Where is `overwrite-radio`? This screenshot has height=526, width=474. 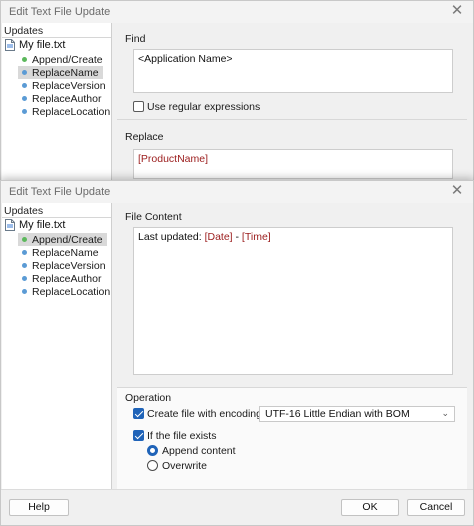
overwrite-radio is located at coordinates (152, 465).